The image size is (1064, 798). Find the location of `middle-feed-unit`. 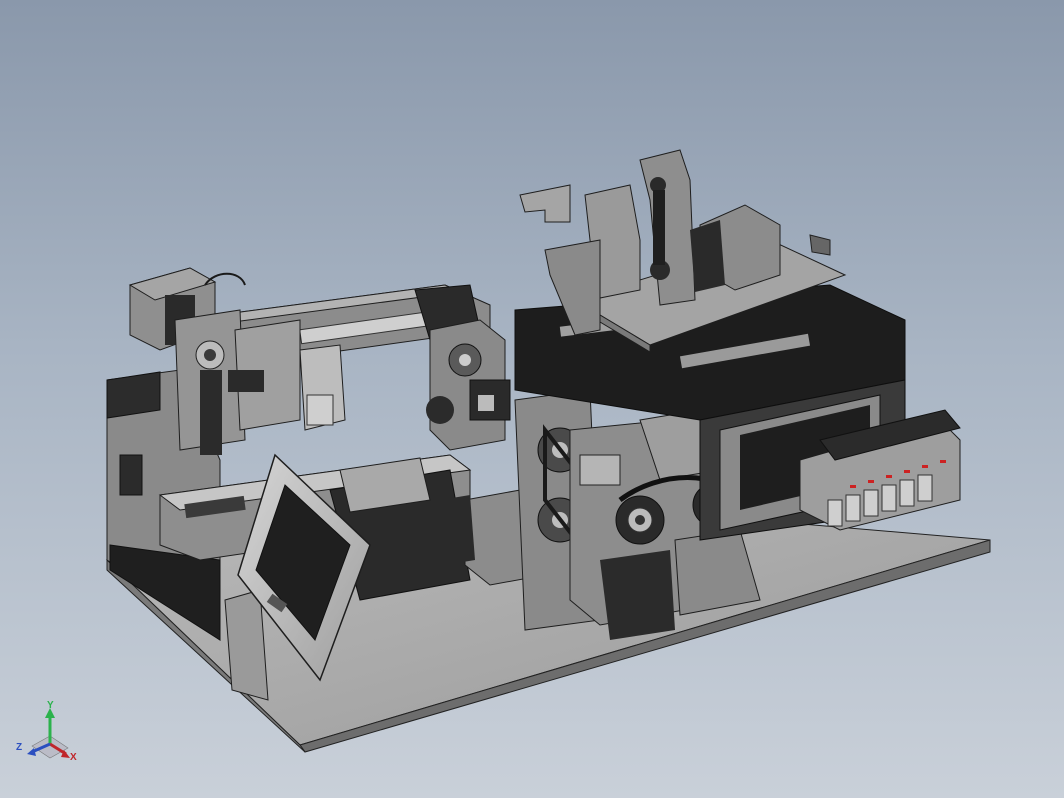

middle-feed-unit is located at coordinates (468, 385).